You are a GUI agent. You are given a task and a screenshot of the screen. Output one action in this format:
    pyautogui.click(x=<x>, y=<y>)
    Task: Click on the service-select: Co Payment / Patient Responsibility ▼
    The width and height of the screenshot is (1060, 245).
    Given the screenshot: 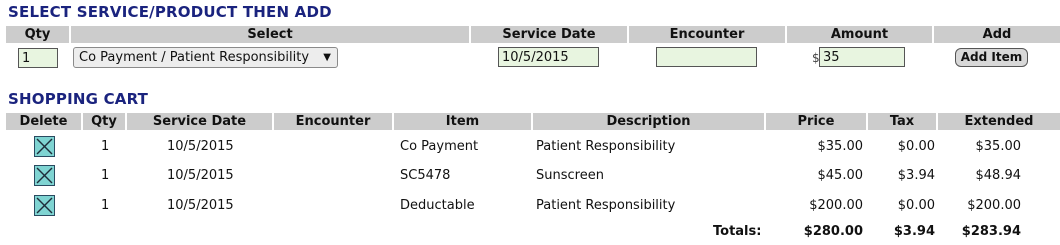 What is the action you would take?
    pyautogui.click(x=205, y=57)
    